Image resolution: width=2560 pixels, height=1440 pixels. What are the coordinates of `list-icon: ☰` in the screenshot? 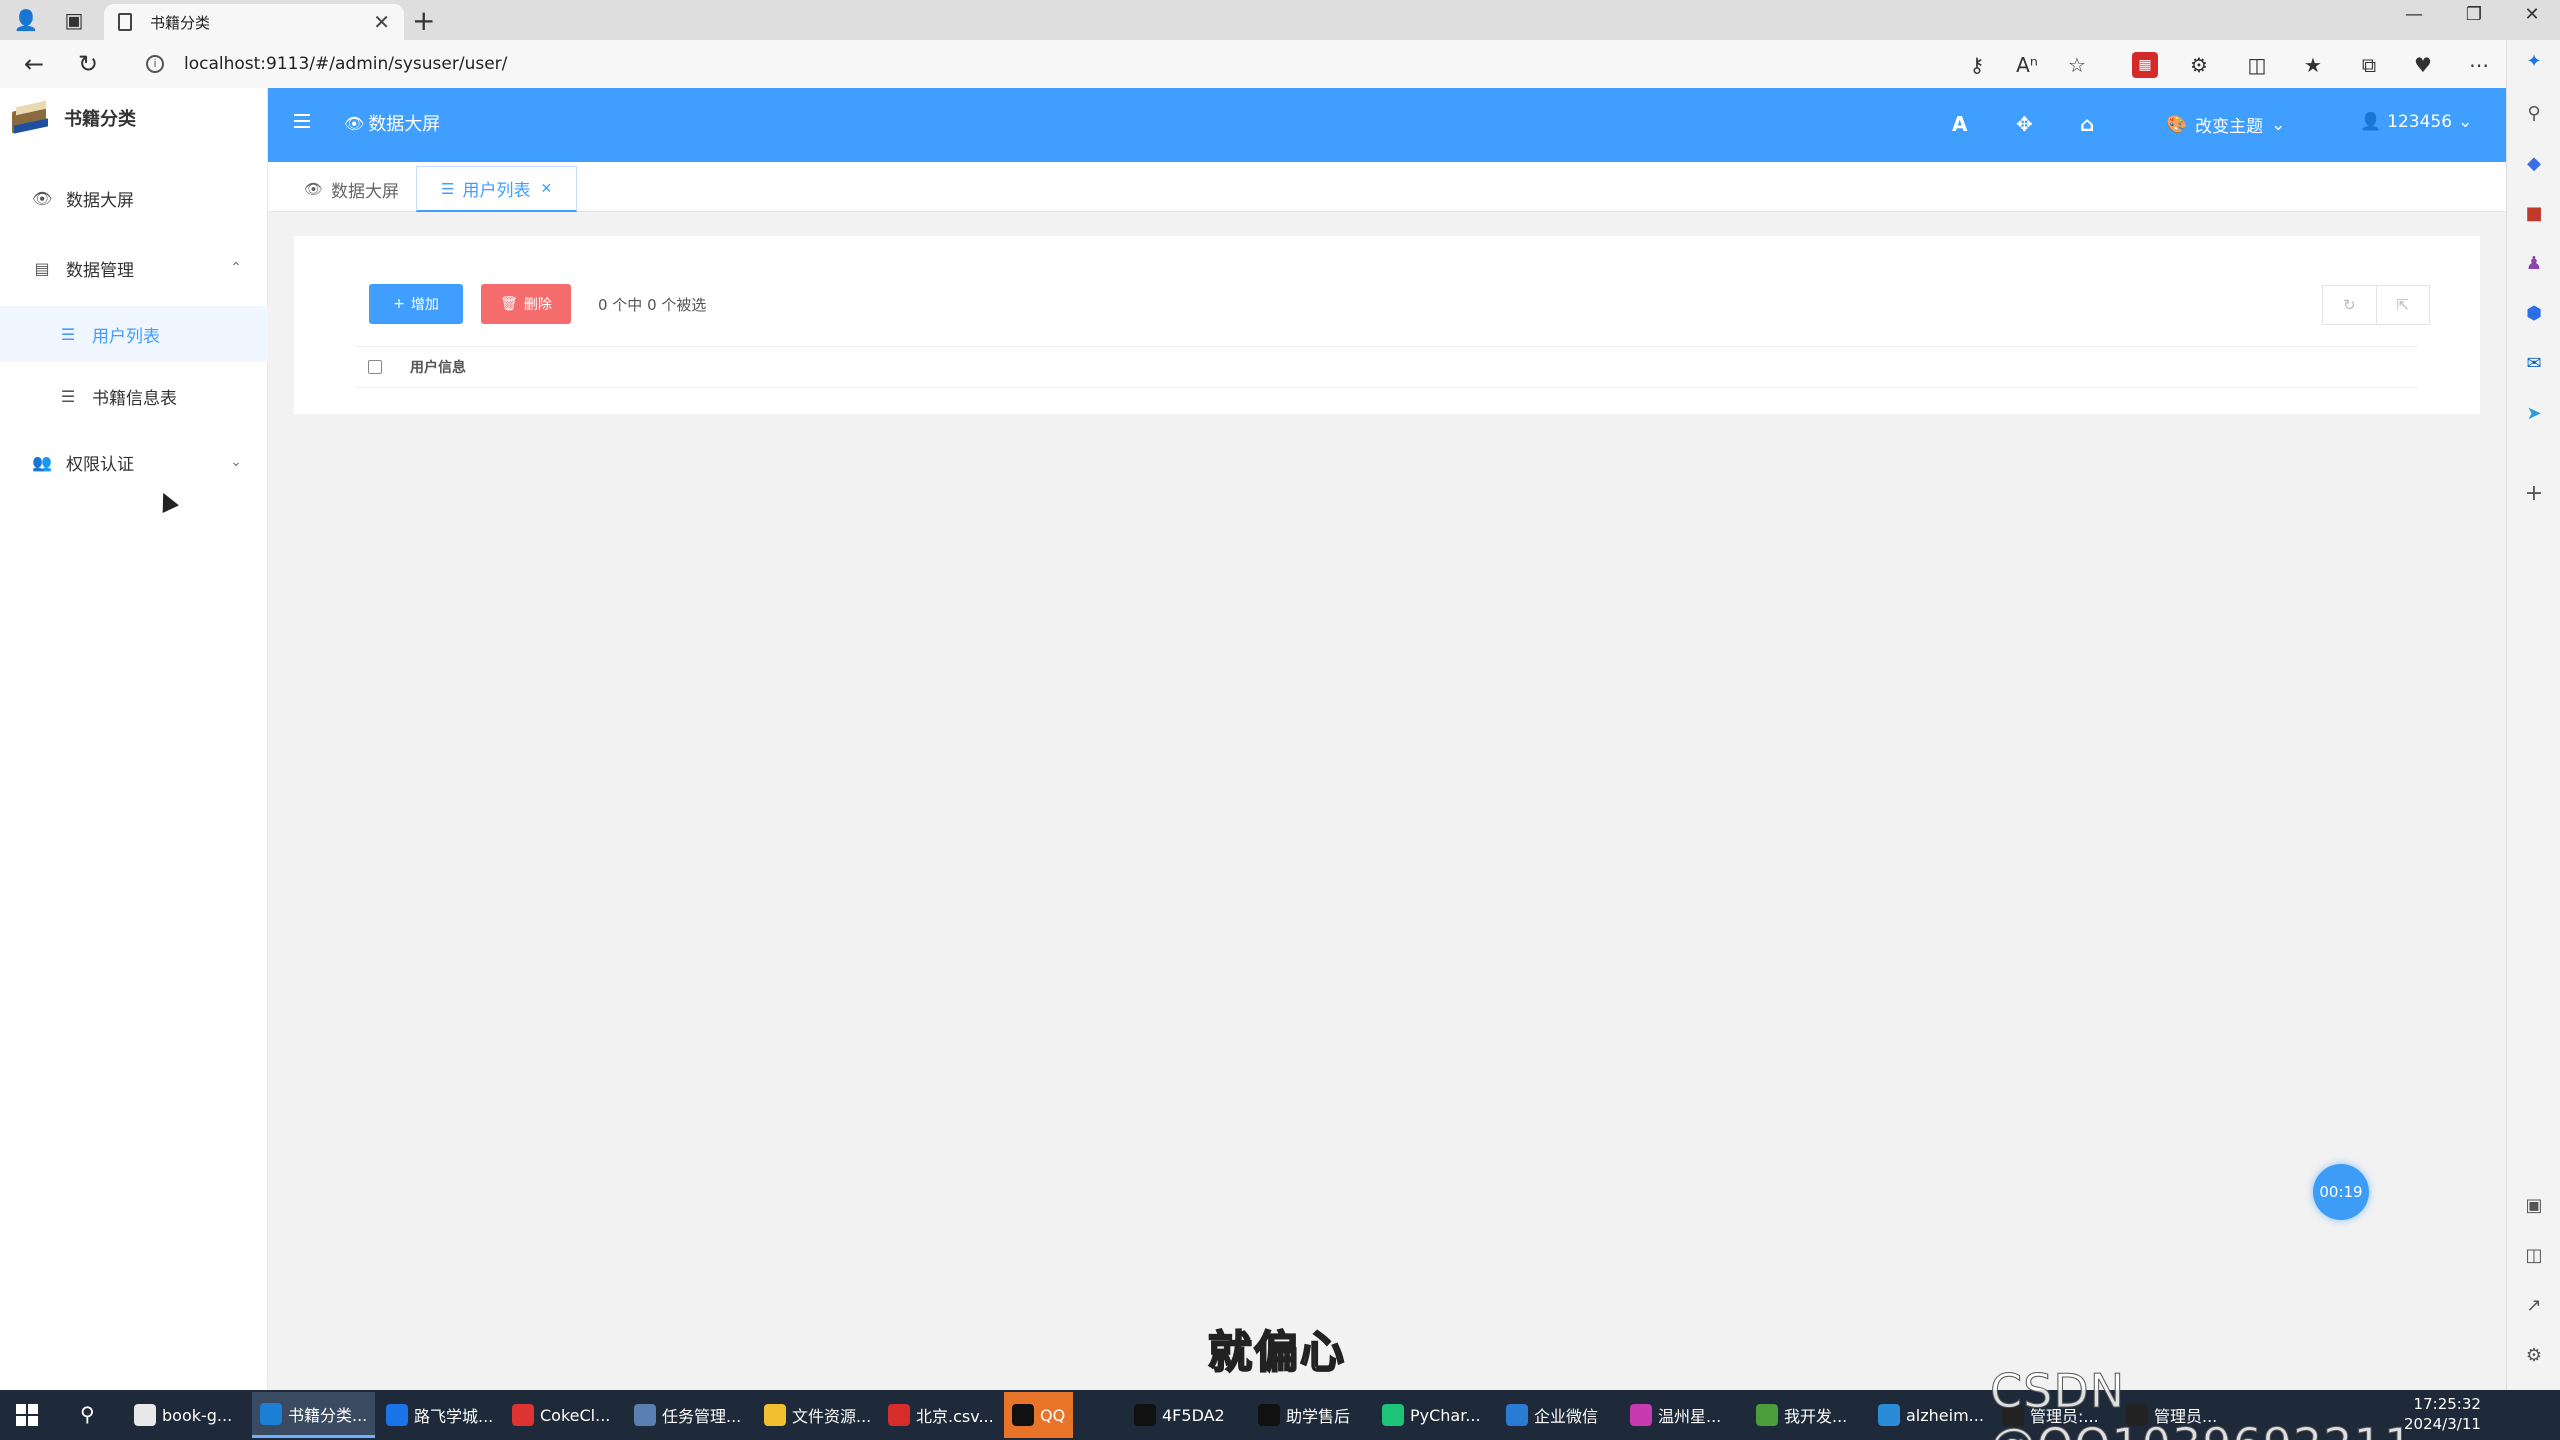 It's located at (448, 188).